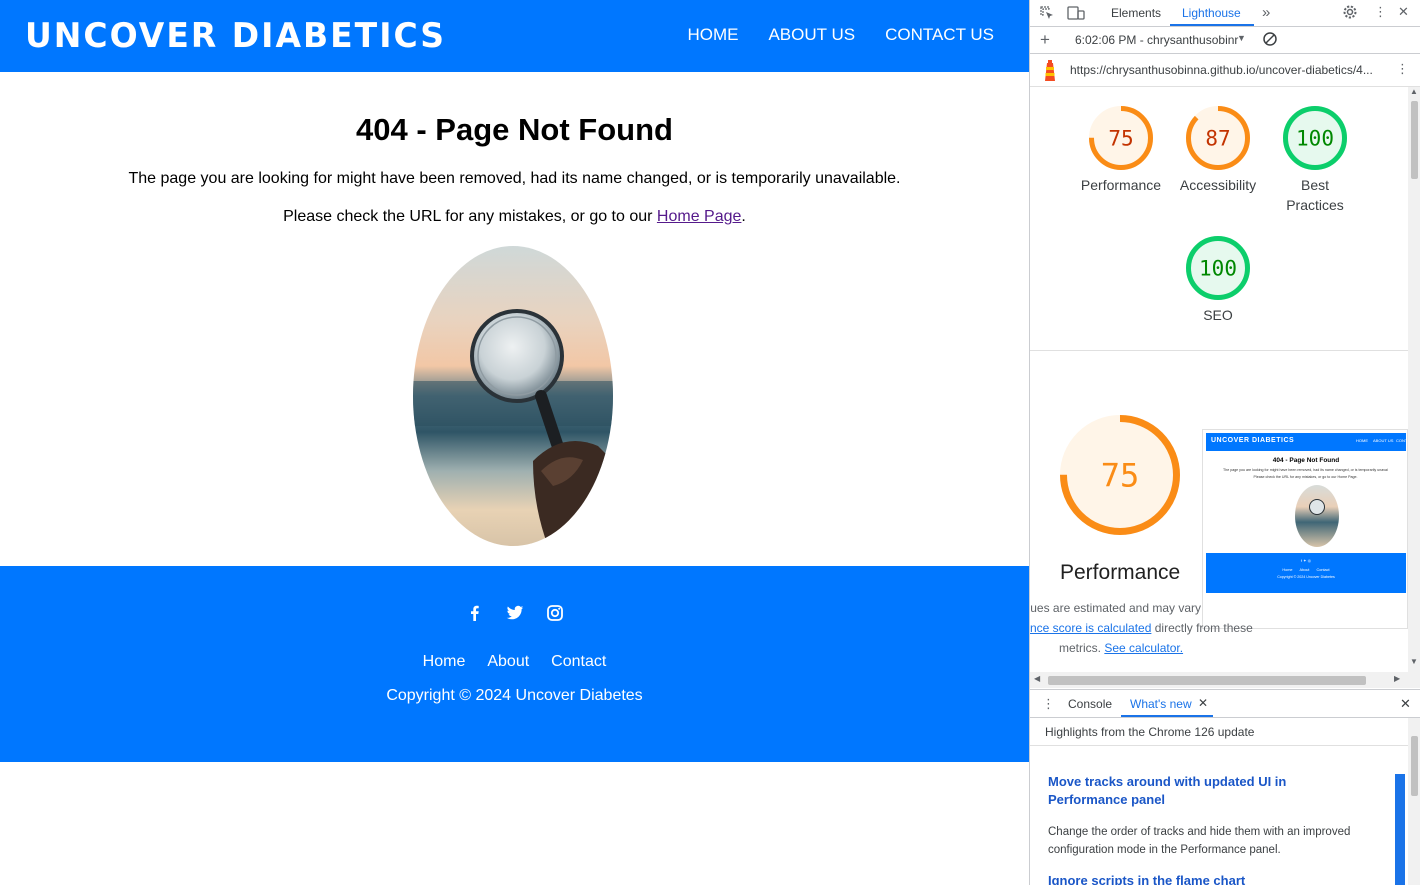 This screenshot has width=1420, height=885. I want to click on score-gauge-best-practices: 100 Best Practices, so click(1315, 160).